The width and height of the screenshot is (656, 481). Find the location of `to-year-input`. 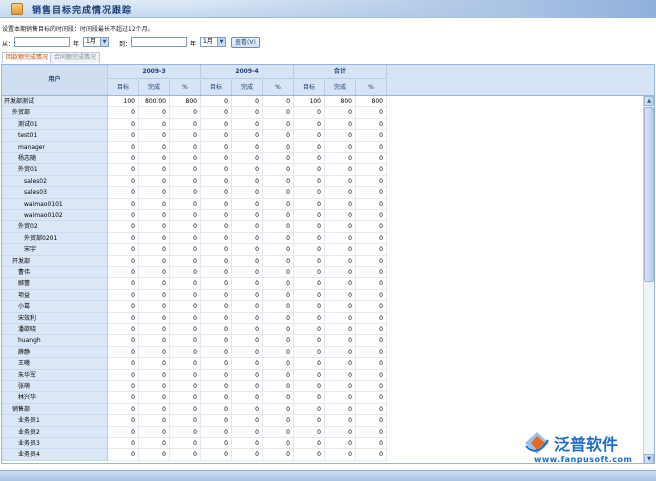

to-year-input is located at coordinates (159, 42).